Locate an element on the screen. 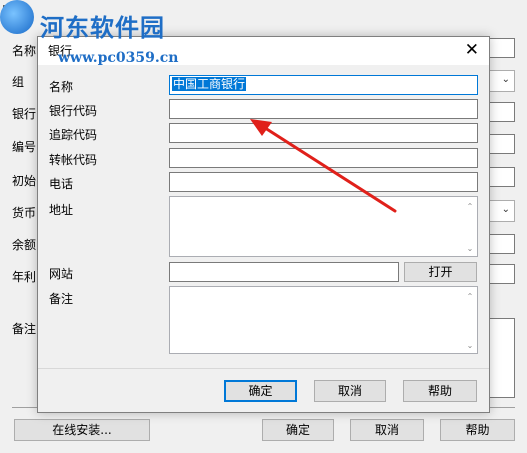 This screenshot has width=527, height=453. arrow-head is located at coordinates (261, 127).